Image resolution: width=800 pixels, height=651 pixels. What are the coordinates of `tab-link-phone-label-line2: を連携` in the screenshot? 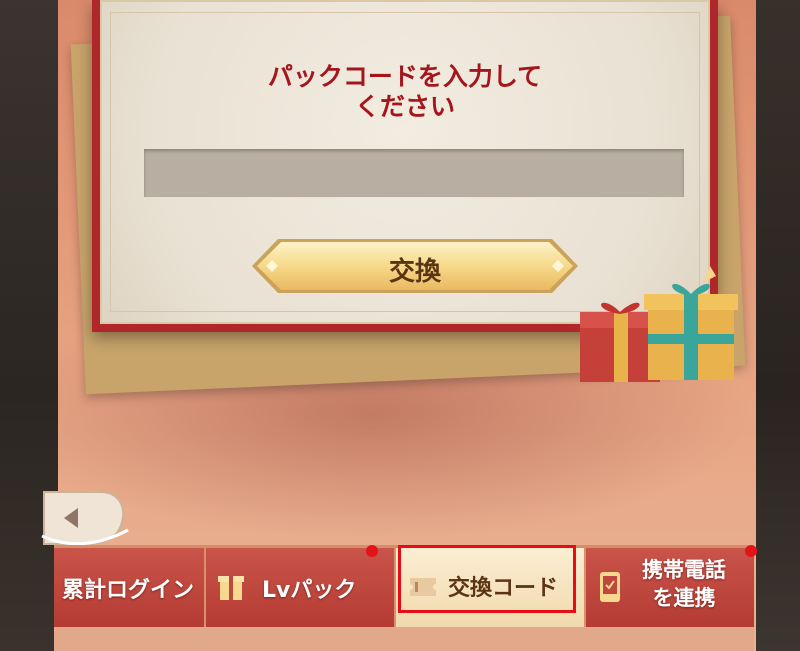 It's located at (684, 598).